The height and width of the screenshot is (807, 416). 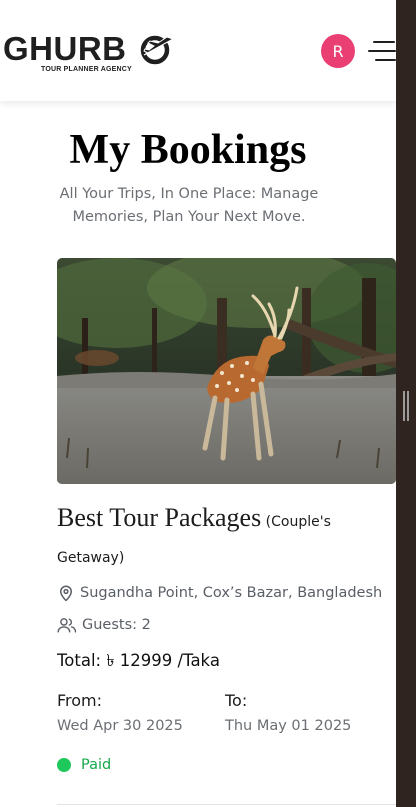 I want to click on status-dot-icon, so click(x=64, y=765).